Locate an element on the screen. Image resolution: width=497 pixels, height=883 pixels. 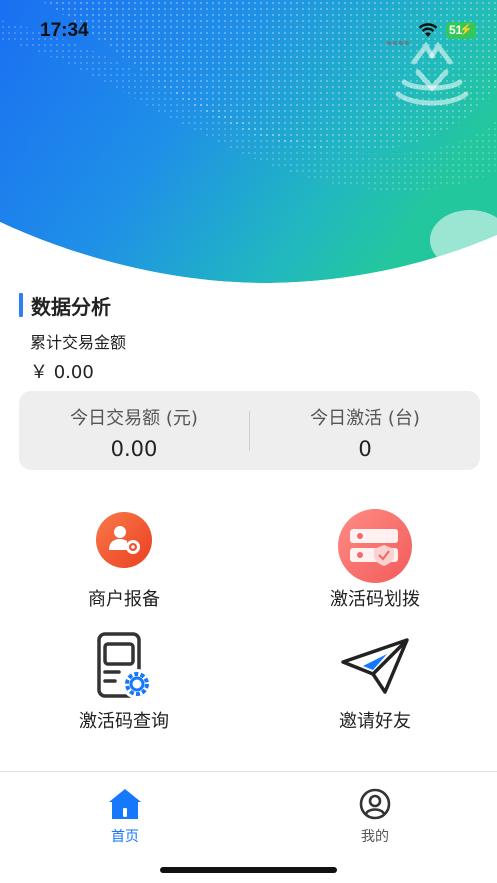
wifi-icon is located at coordinates (428, 30).